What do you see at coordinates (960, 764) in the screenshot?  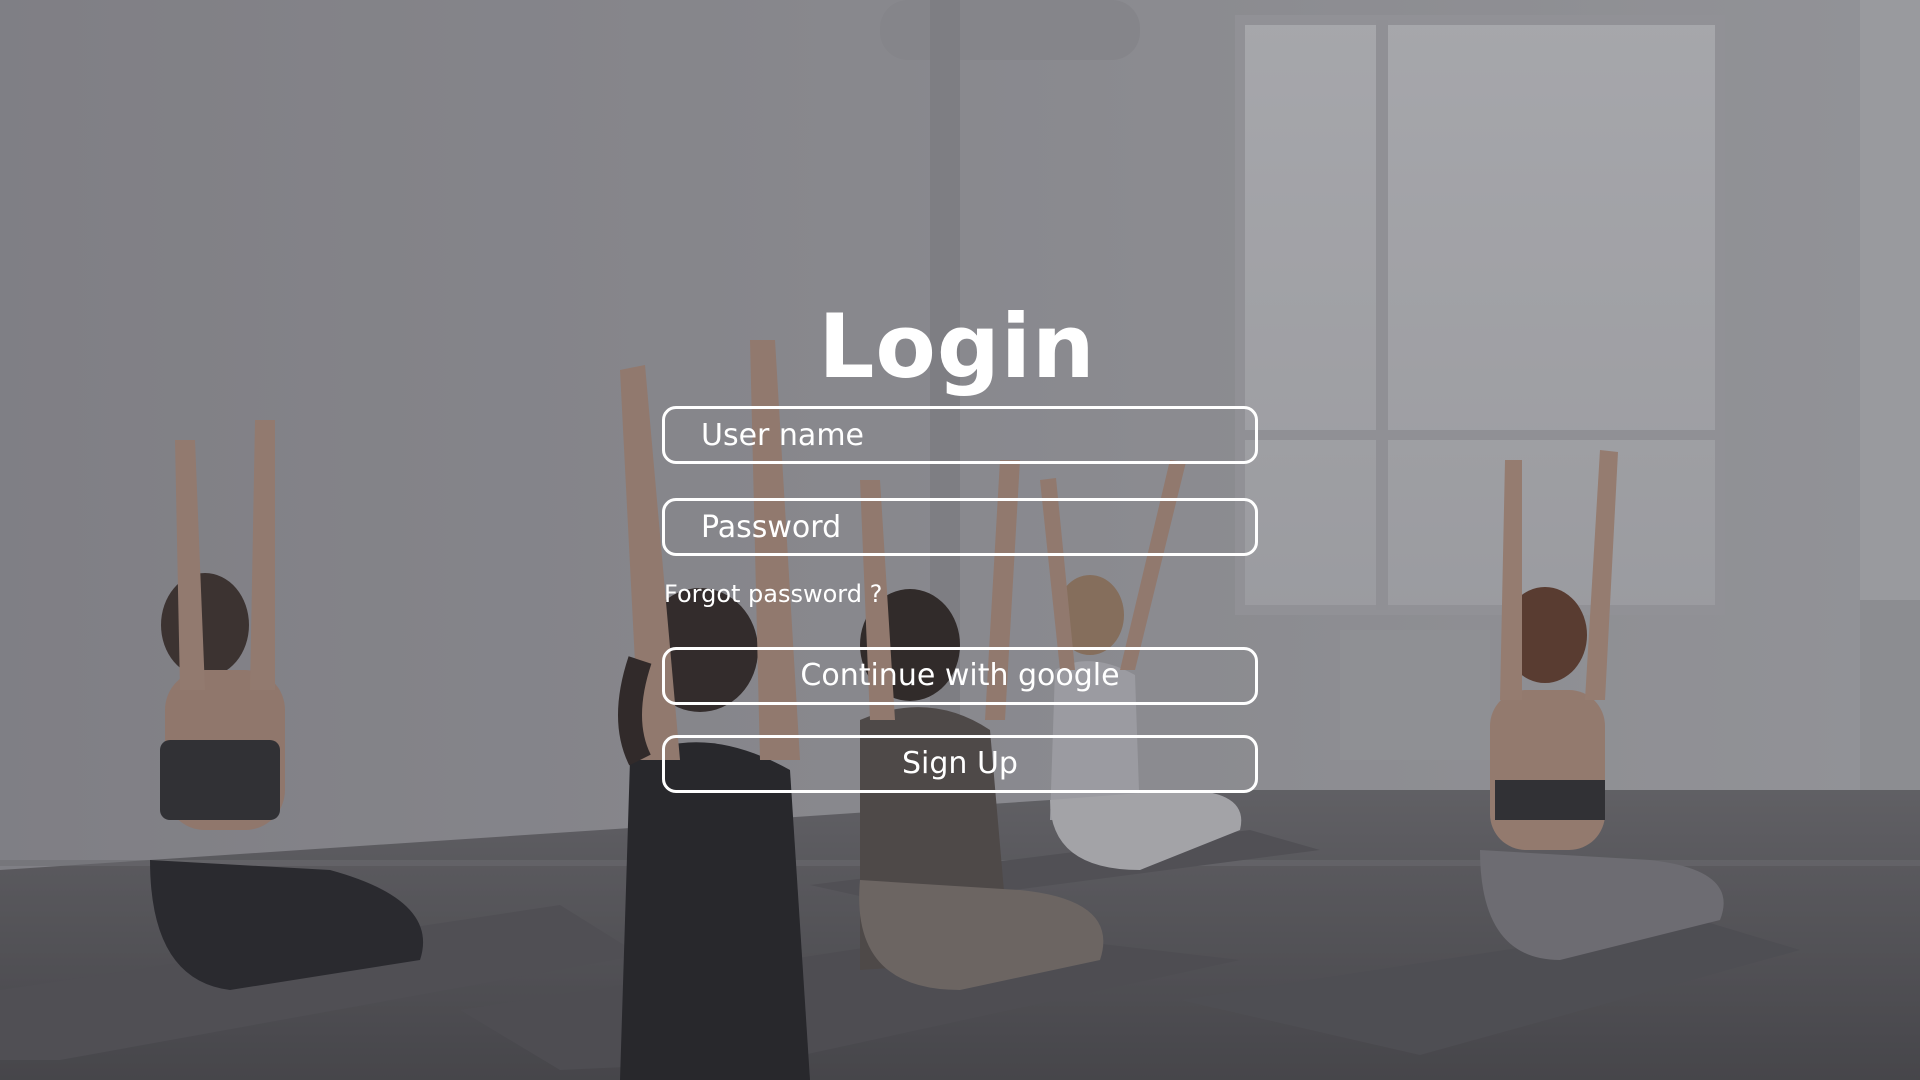 I see `sign-up-button: Sign Up` at bounding box center [960, 764].